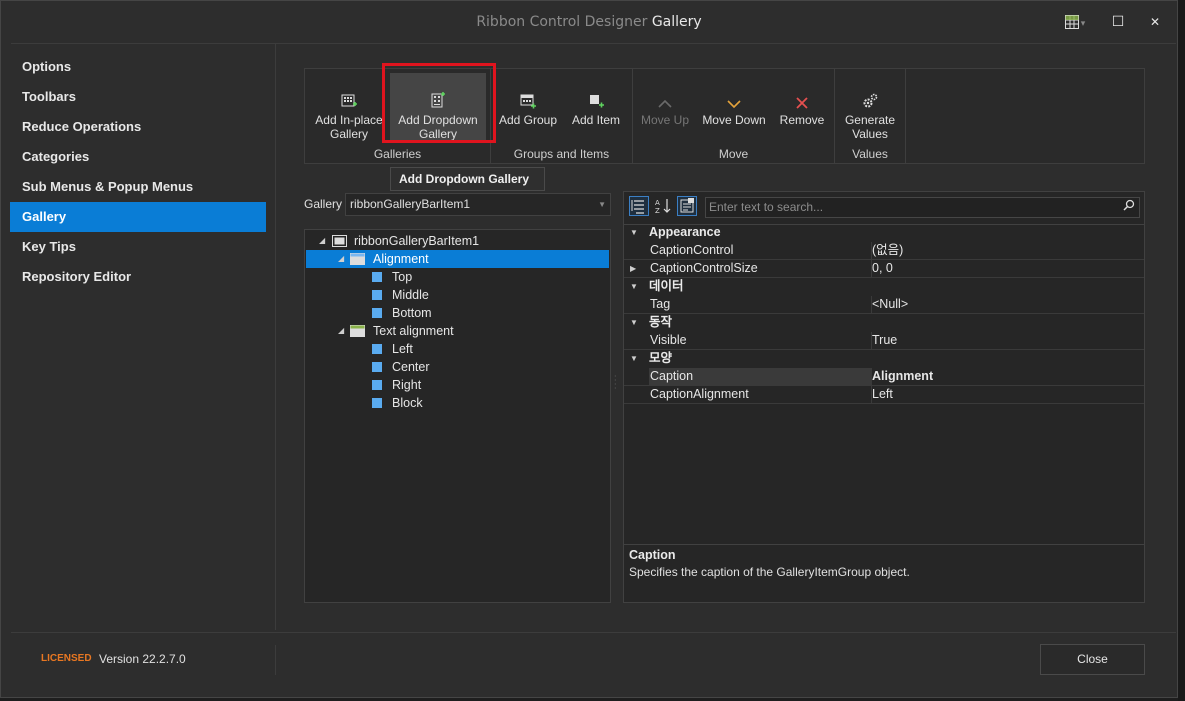 This screenshot has height=701, width=1185. Describe the element at coordinates (884, 287) in the screenshot. I see `category-row: ▼ 데이터` at that location.